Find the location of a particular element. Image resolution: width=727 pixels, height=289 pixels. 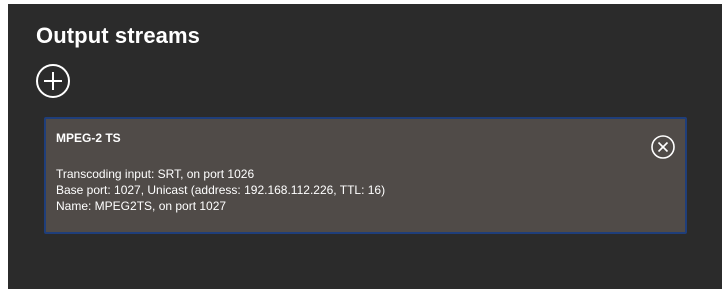

x-circle-icon is located at coordinates (663, 147).